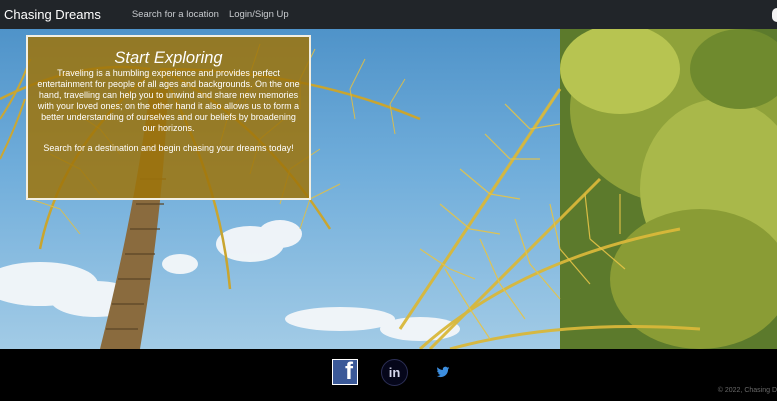  Describe the element at coordinates (747, 390) in the screenshot. I see `copyright-text: © 2022, Chasing D` at that location.